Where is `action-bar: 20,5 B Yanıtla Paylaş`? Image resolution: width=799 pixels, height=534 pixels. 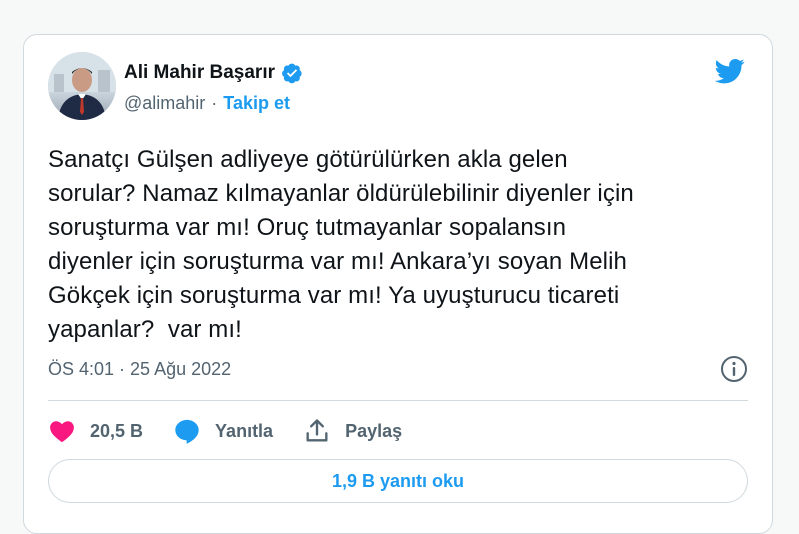 action-bar: 20,5 B Yanıtla Paylaş is located at coordinates (240, 431).